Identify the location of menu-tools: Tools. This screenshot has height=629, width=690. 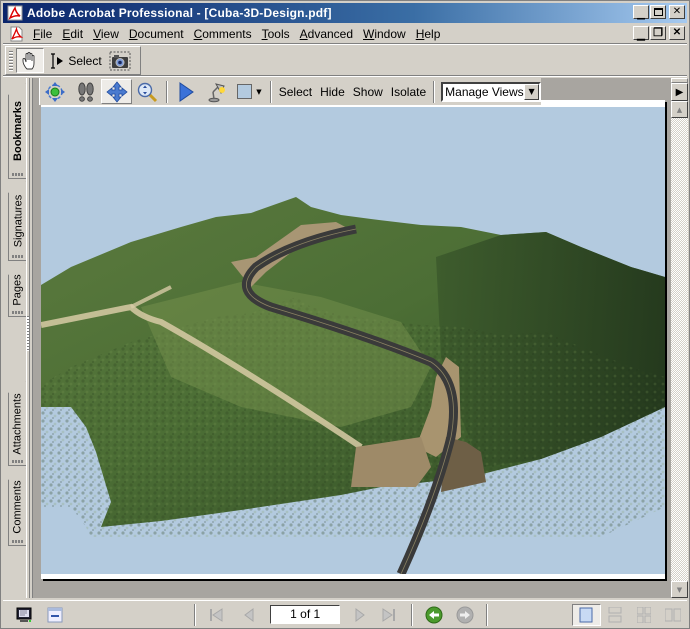
(277, 34).